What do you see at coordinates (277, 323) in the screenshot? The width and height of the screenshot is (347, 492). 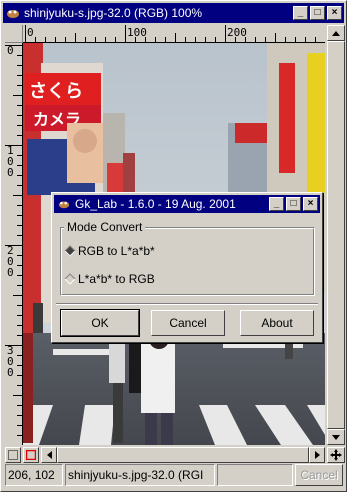 I see `about-button: About` at bounding box center [277, 323].